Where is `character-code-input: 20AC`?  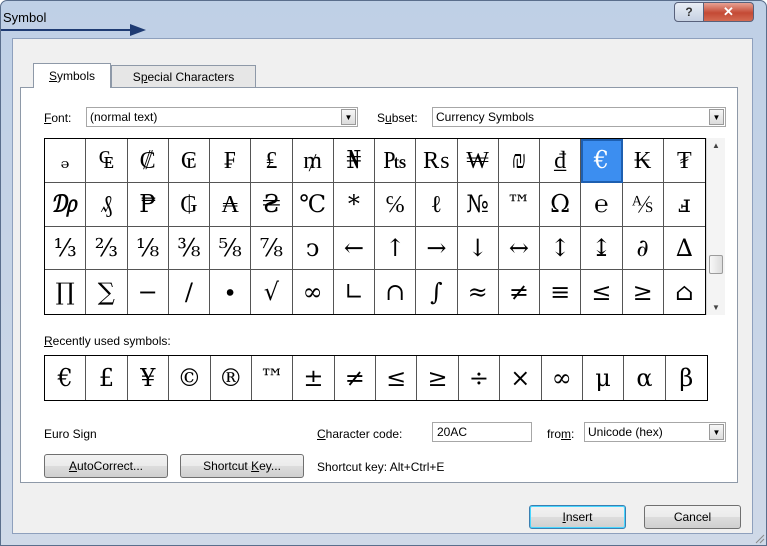
character-code-input: 20AC is located at coordinates (482, 432).